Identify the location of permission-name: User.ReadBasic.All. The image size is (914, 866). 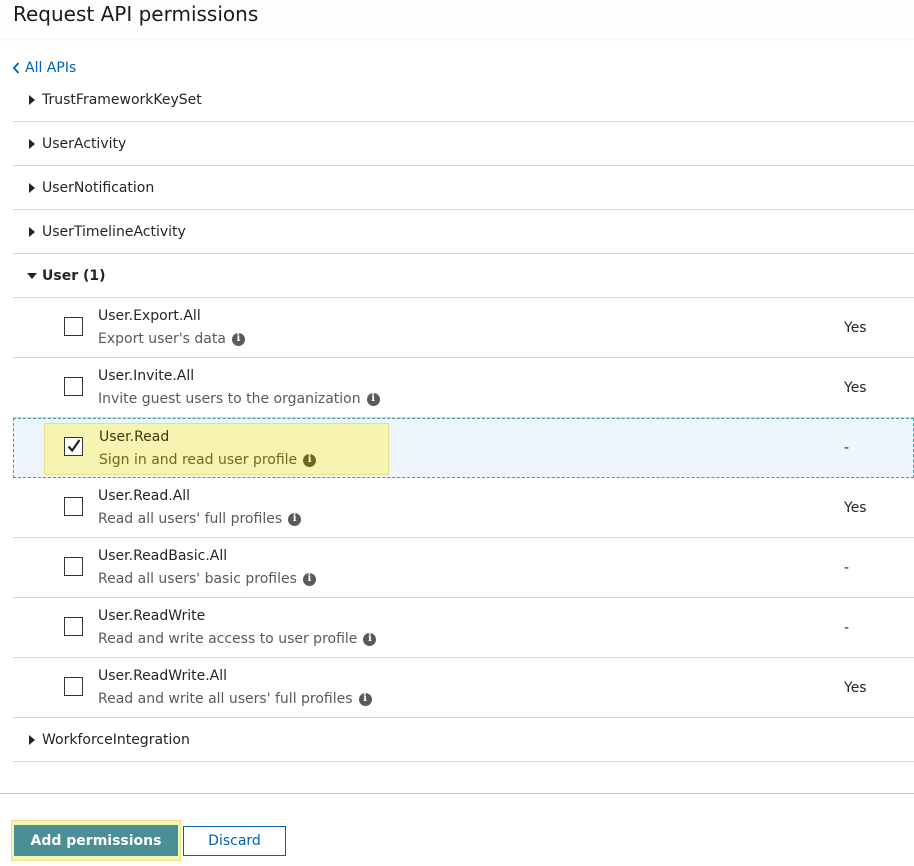
(163, 556).